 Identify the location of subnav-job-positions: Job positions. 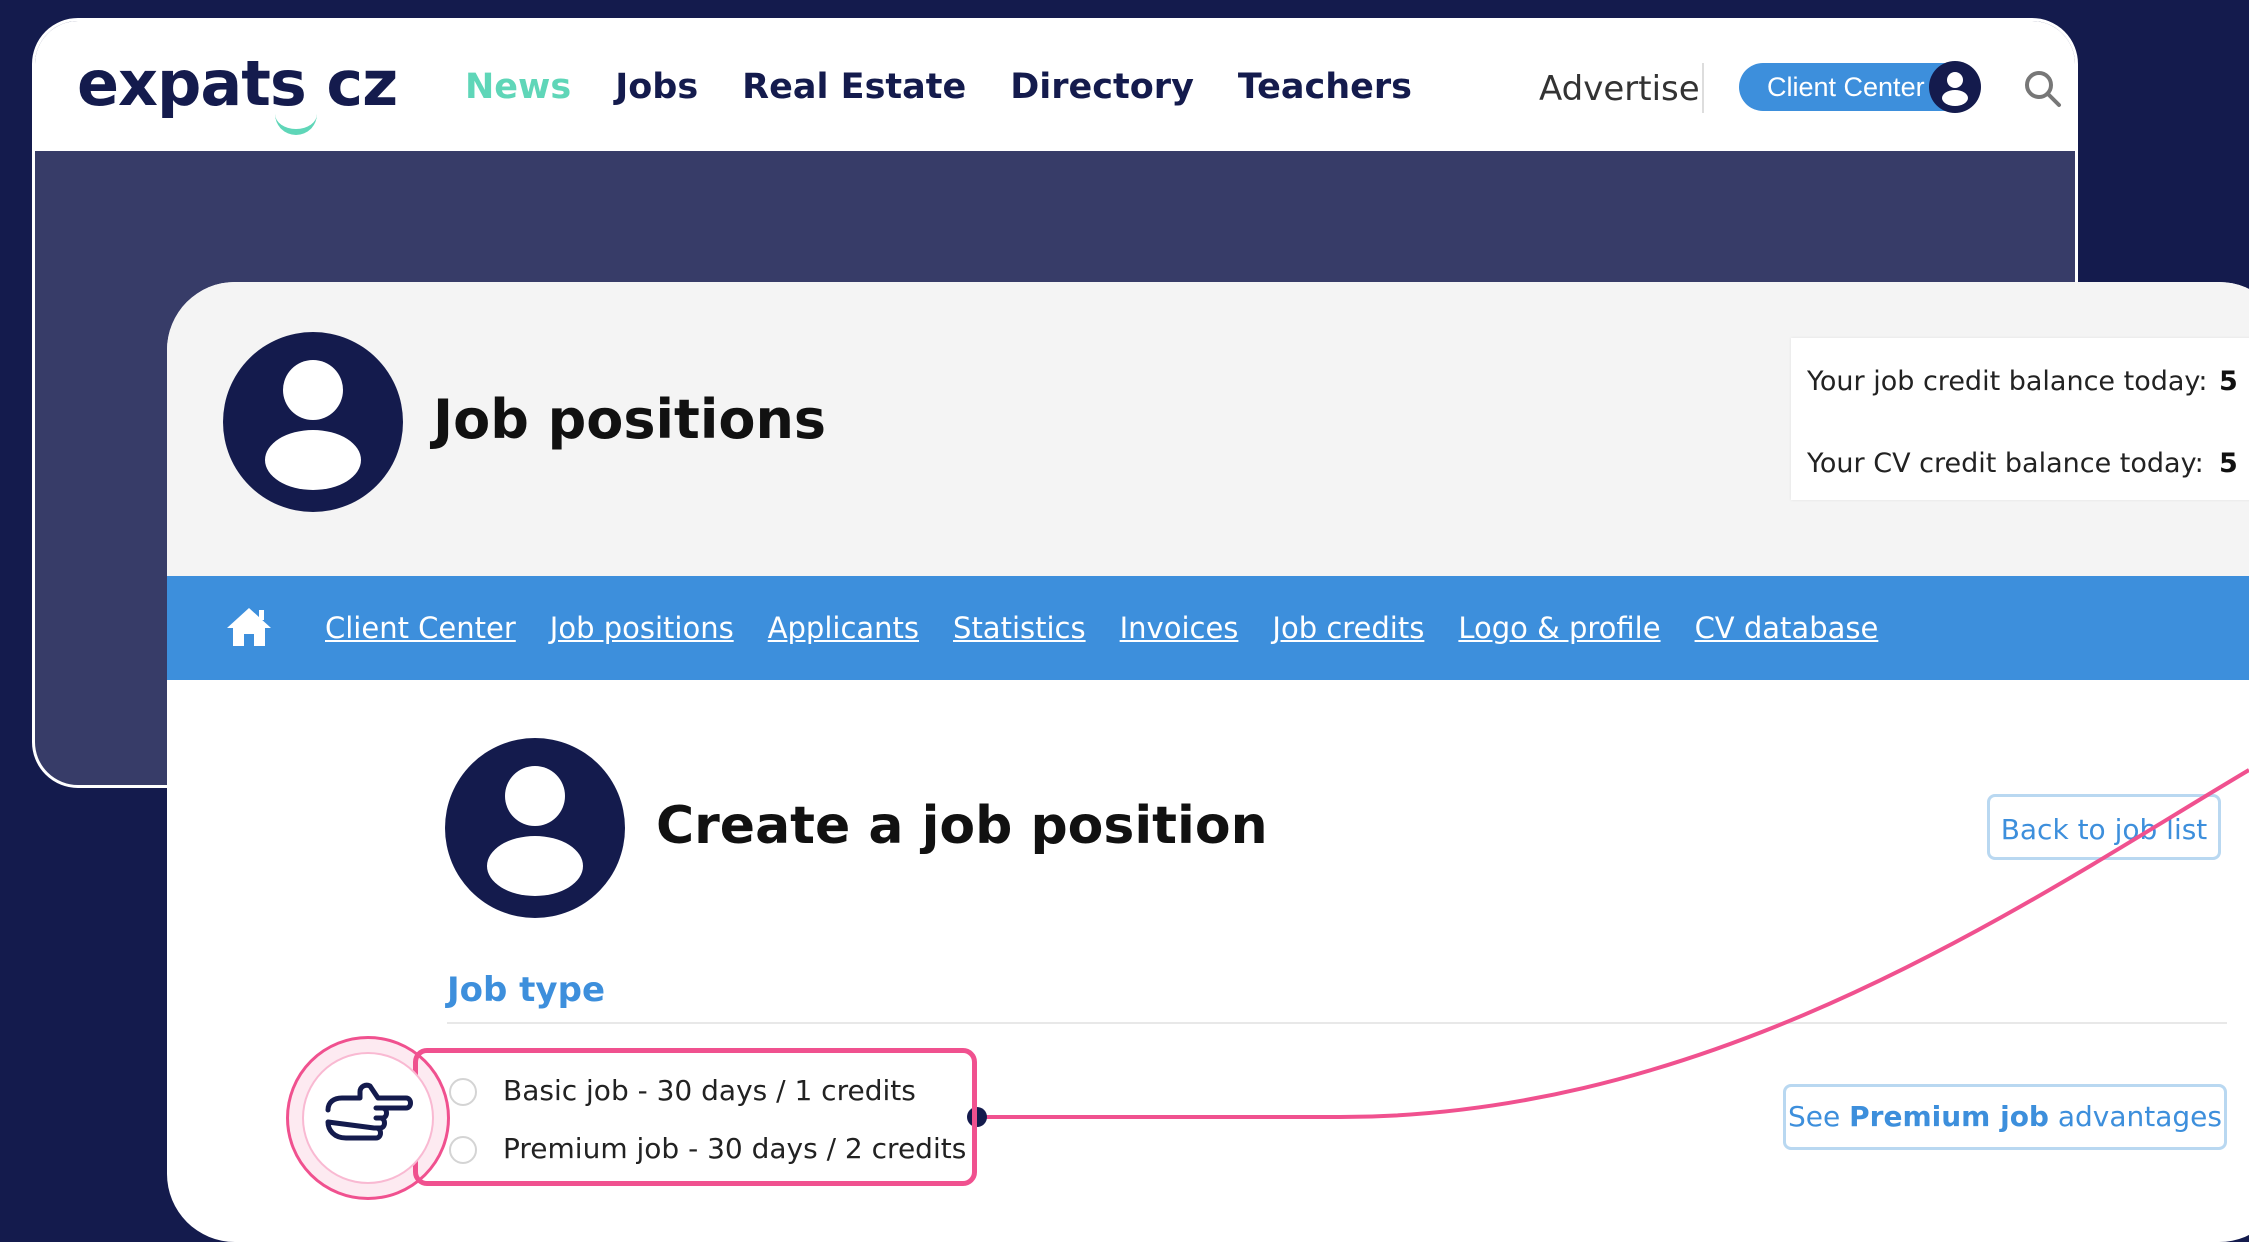
(642, 628).